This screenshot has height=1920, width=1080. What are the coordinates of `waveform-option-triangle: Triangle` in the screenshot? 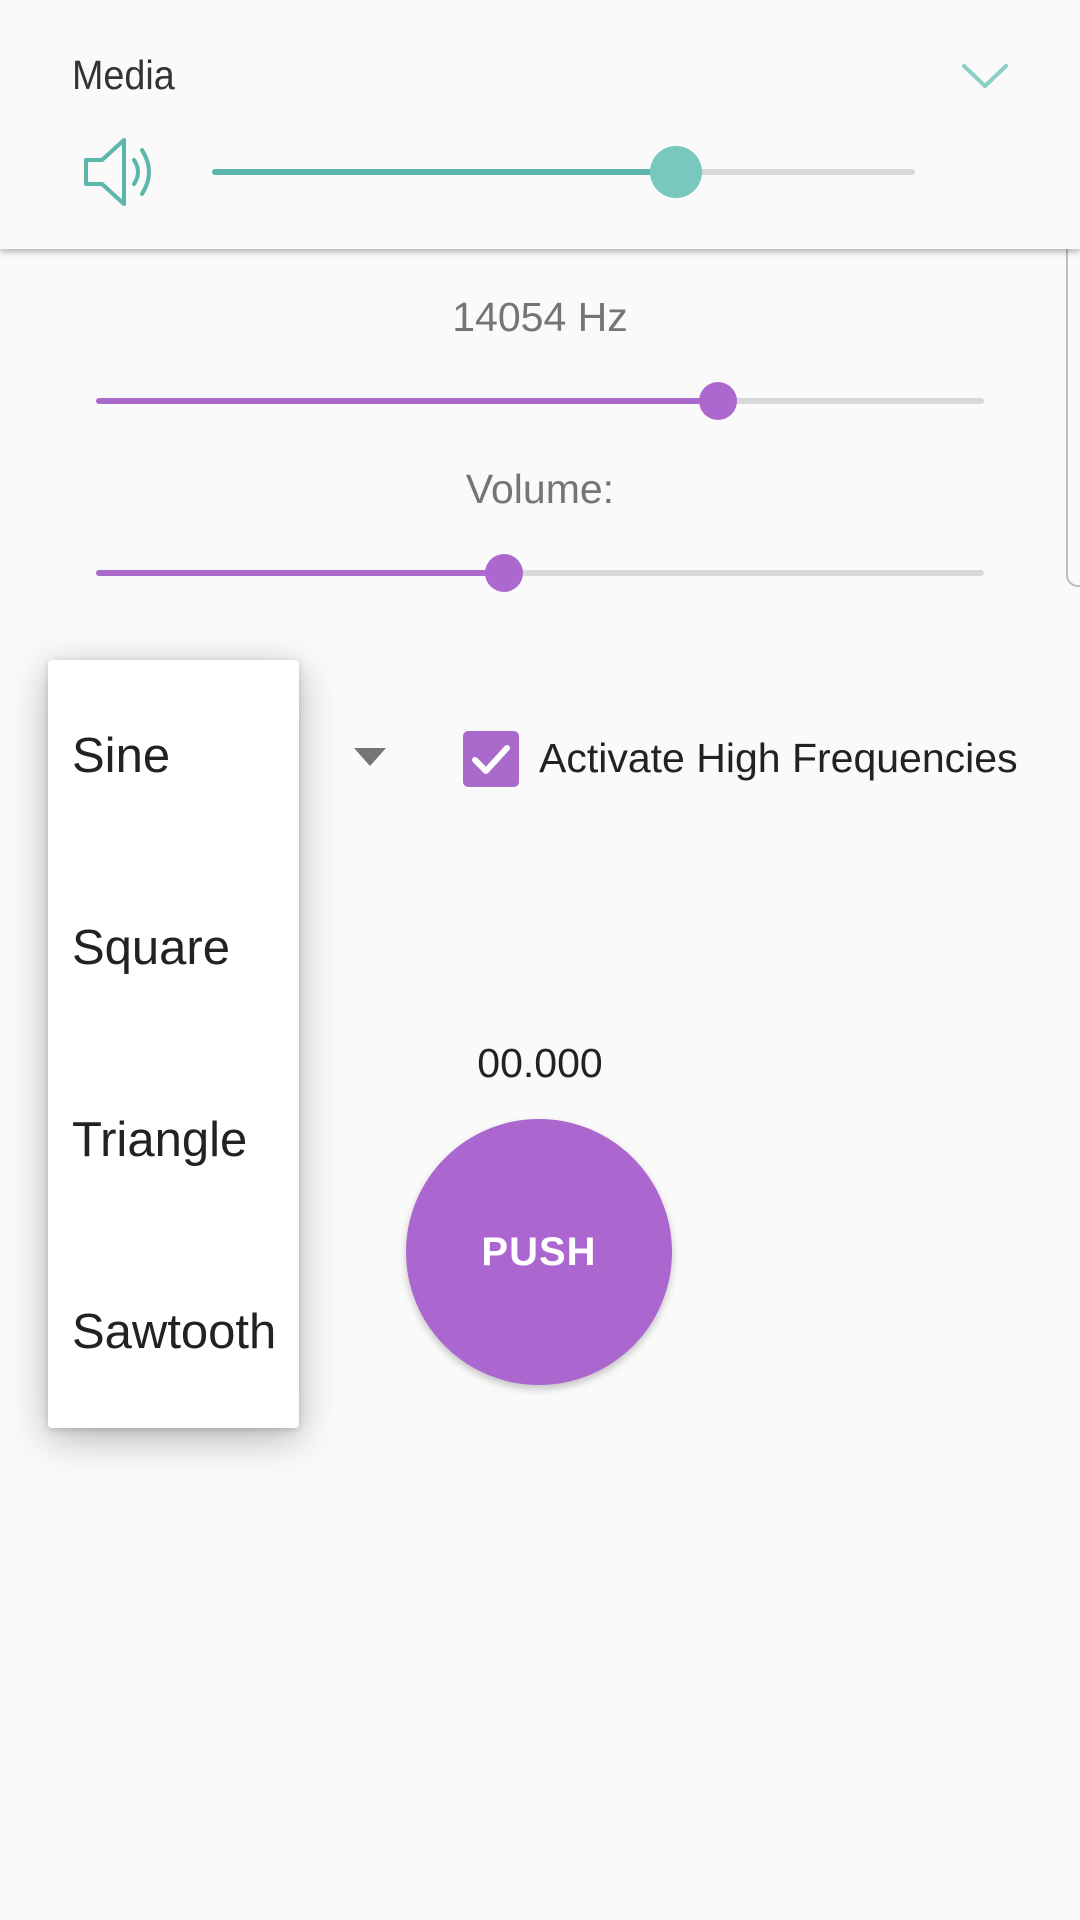 It's located at (173, 1140).